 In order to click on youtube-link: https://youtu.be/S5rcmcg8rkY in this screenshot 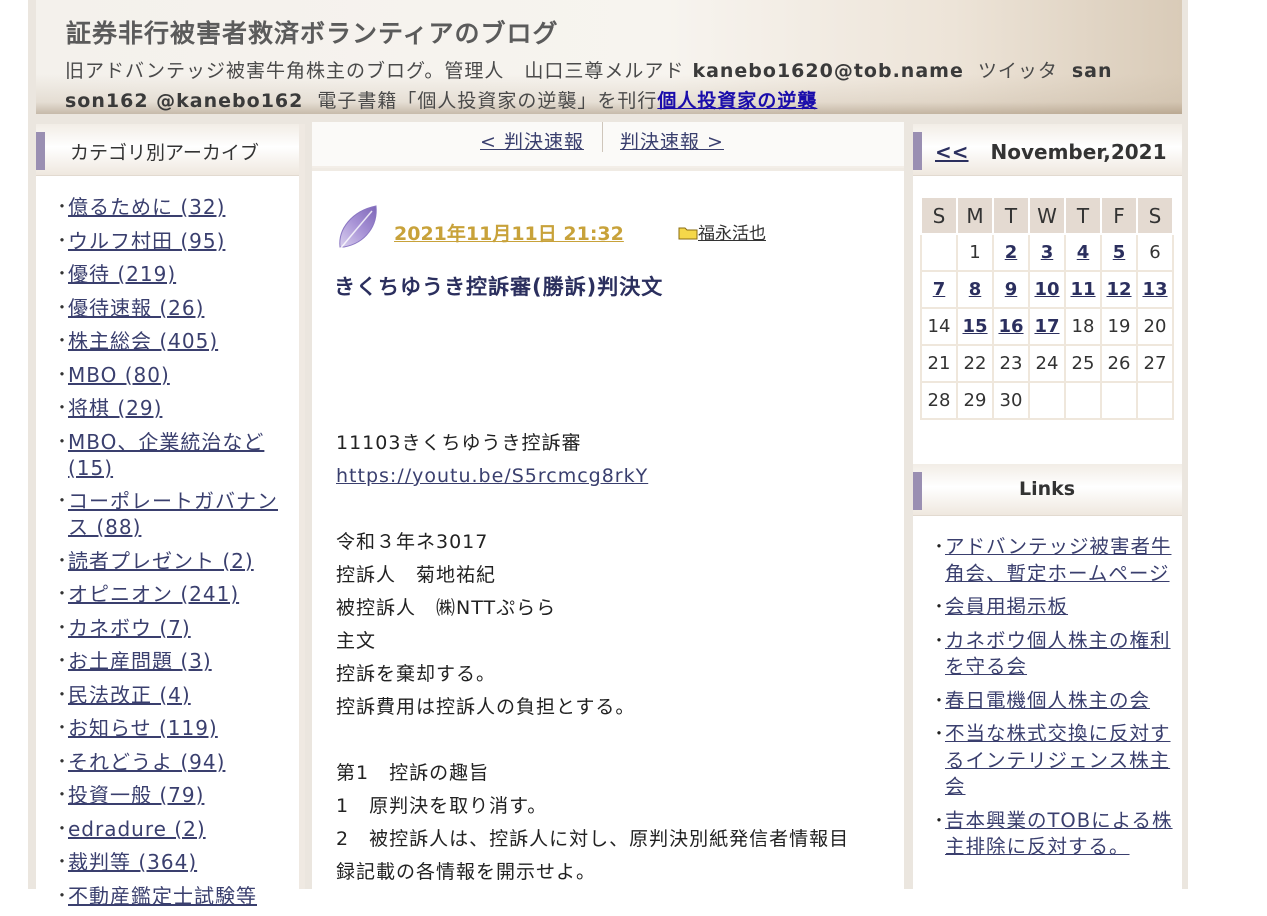, I will do `click(492, 476)`.